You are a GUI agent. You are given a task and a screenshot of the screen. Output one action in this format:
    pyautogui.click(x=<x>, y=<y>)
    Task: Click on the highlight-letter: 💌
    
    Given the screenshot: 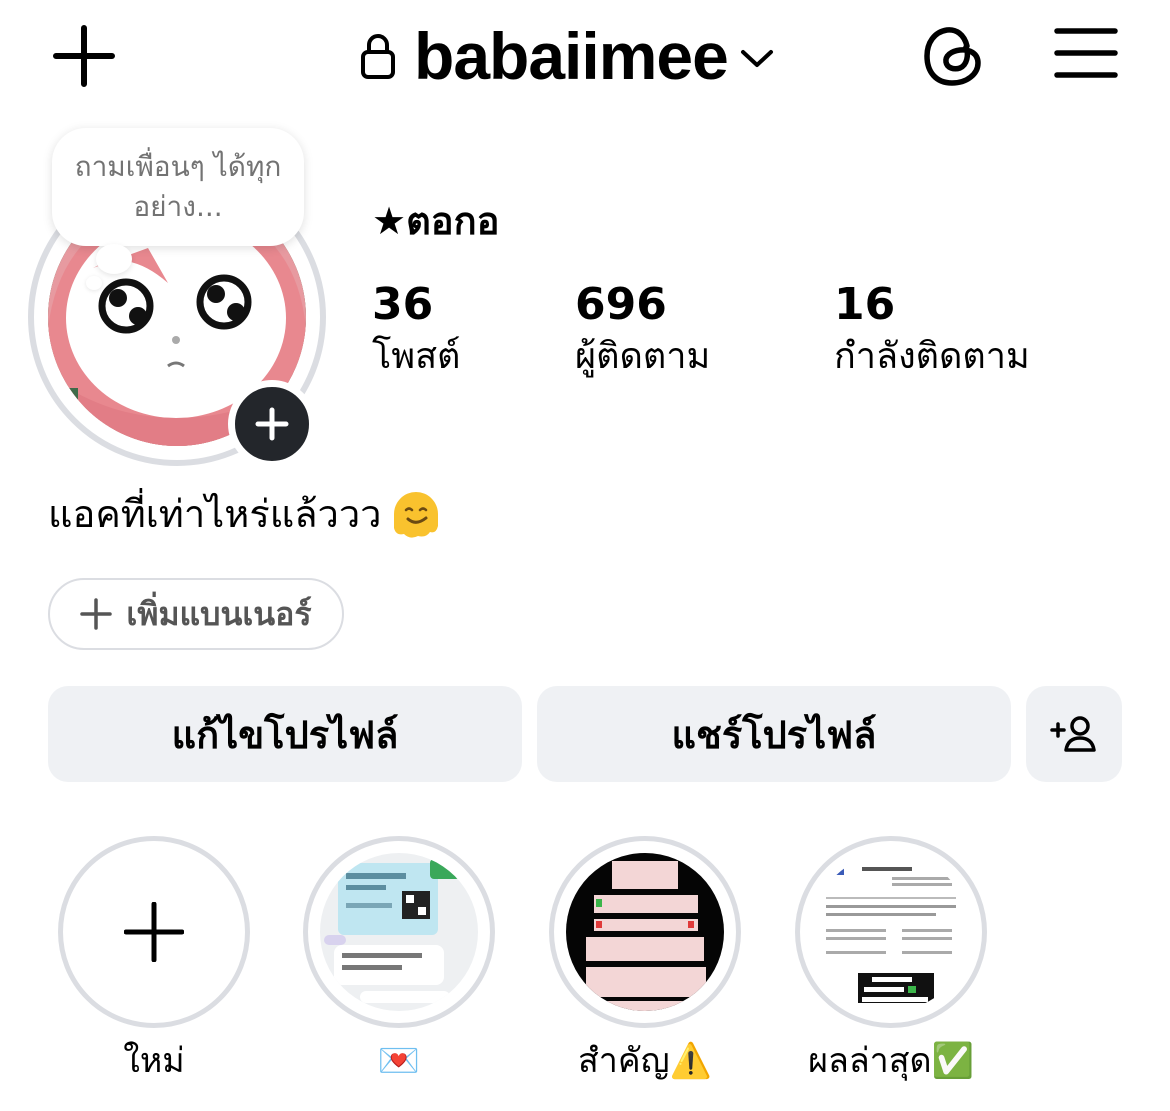 What is the action you would take?
    pyautogui.click(x=399, y=961)
    